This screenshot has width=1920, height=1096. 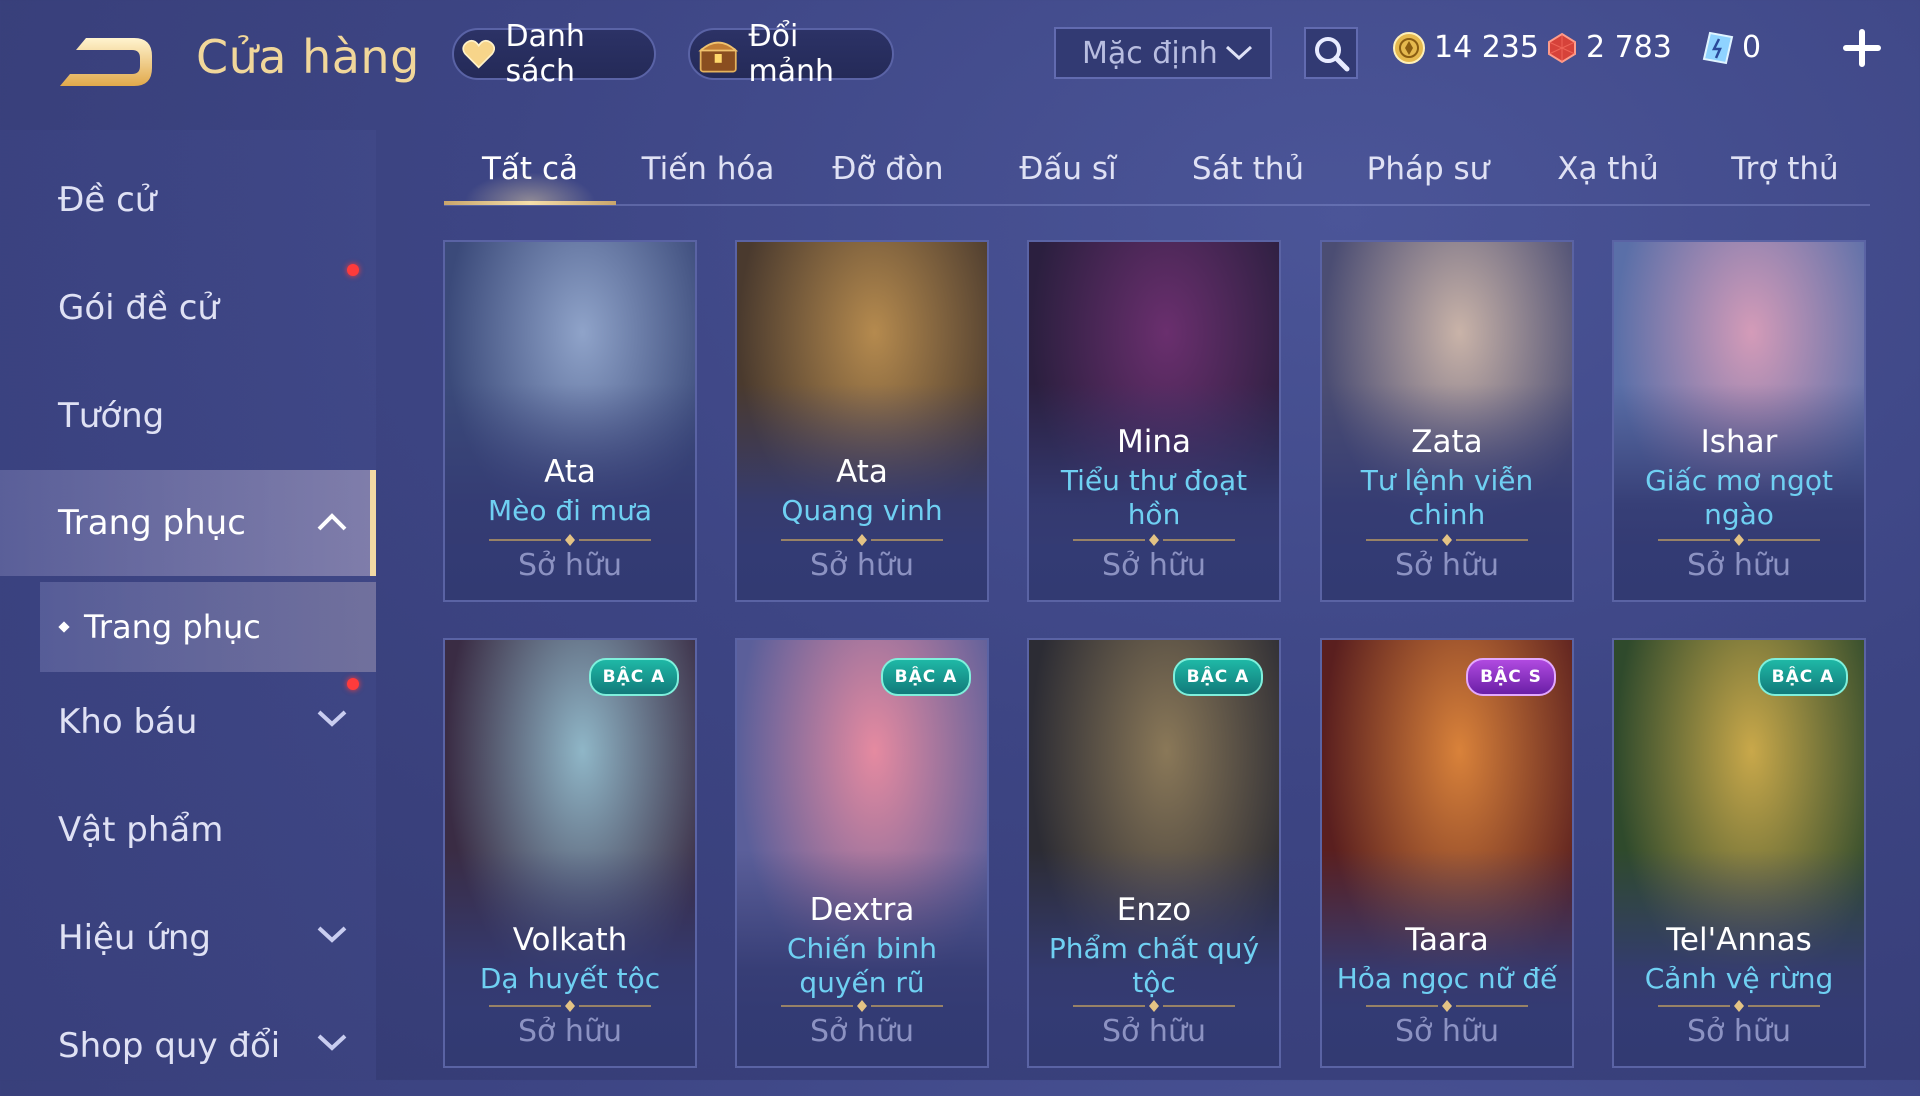 I want to click on sort-dropdown: Mặc định, so click(x=1163, y=53).